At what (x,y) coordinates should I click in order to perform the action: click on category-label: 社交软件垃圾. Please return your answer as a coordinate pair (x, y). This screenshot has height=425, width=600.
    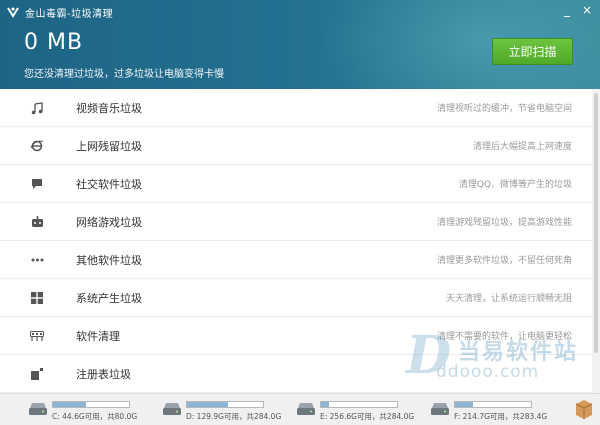
    Looking at the image, I should click on (109, 184).